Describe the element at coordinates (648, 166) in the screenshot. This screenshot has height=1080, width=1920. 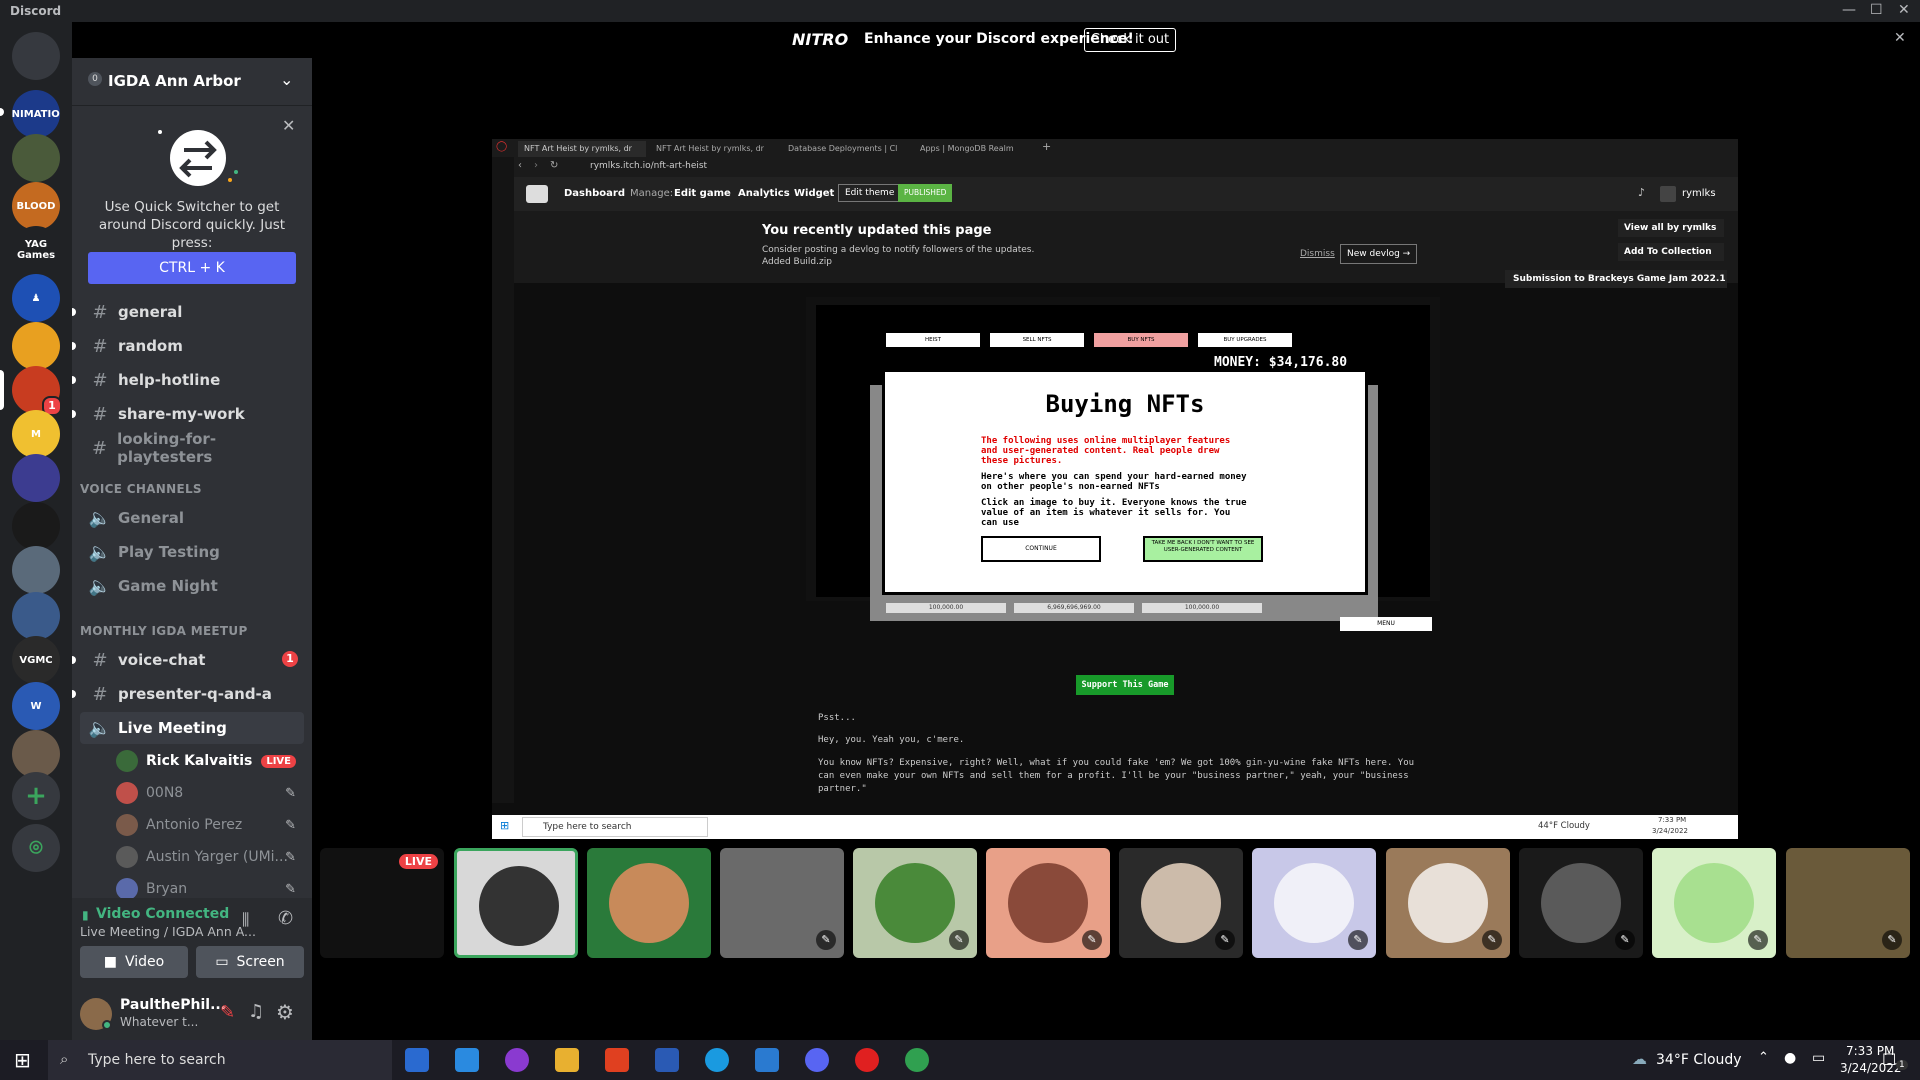
I see `url-text: rymlks.itch.io/nft-art-heist` at that location.